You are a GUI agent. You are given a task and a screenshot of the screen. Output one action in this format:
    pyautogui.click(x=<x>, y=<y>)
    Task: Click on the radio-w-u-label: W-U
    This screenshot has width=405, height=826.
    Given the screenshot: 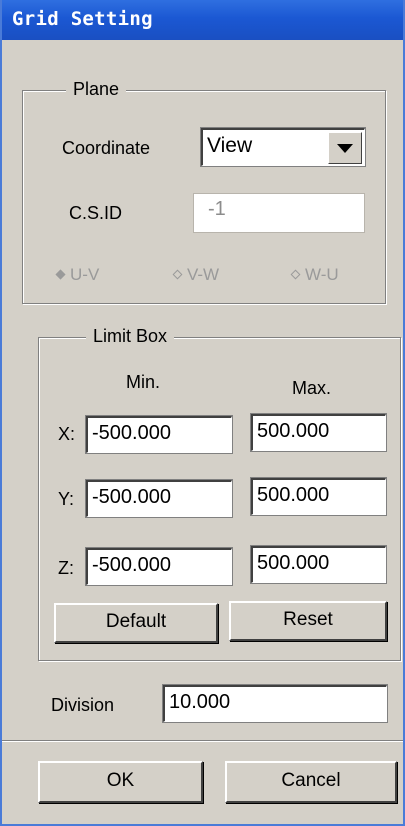 What is the action you would take?
    pyautogui.click(x=322, y=274)
    